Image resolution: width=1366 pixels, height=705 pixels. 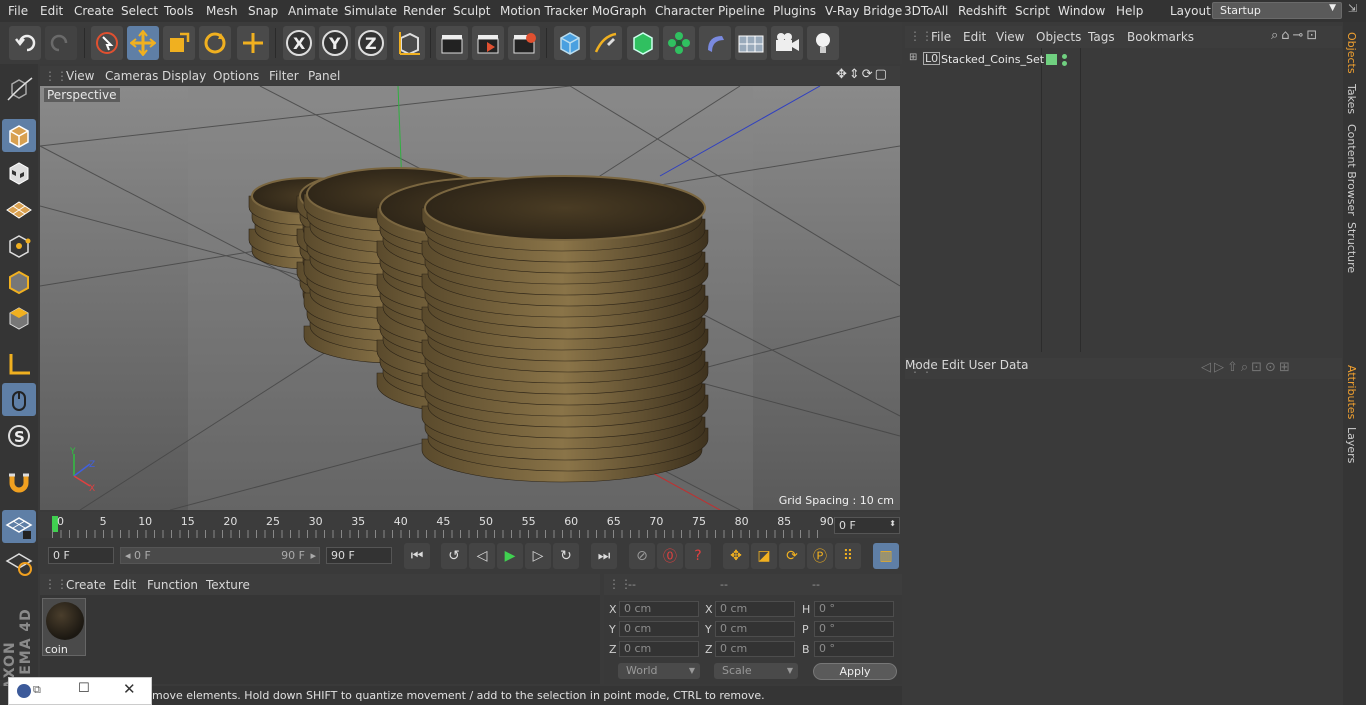 What do you see at coordinates (764, 556) in the screenshot?
I see `key-scale-button: ◪` at bounding box center [764, 556].